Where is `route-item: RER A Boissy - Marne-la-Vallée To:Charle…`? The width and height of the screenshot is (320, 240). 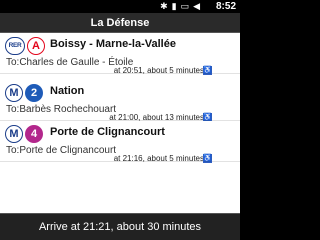 route-item: RER A Boissy - Marne-la-Vallée To:Charle… is located at coordinates (120, 54).